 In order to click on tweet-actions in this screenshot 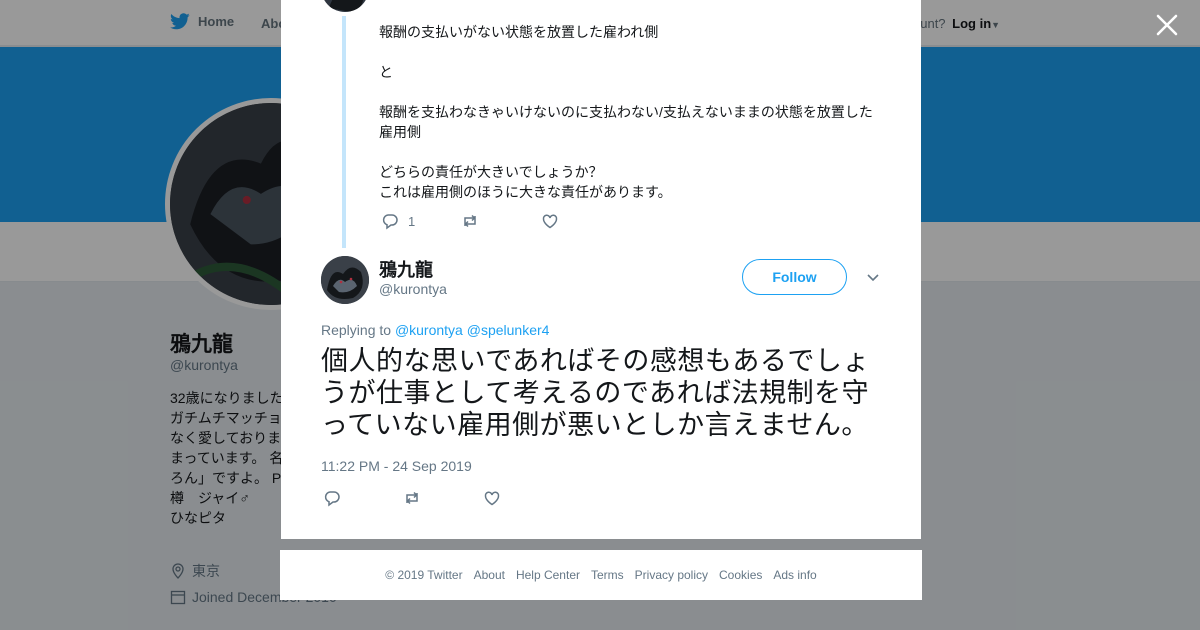, I will do `click(412, 498)`.